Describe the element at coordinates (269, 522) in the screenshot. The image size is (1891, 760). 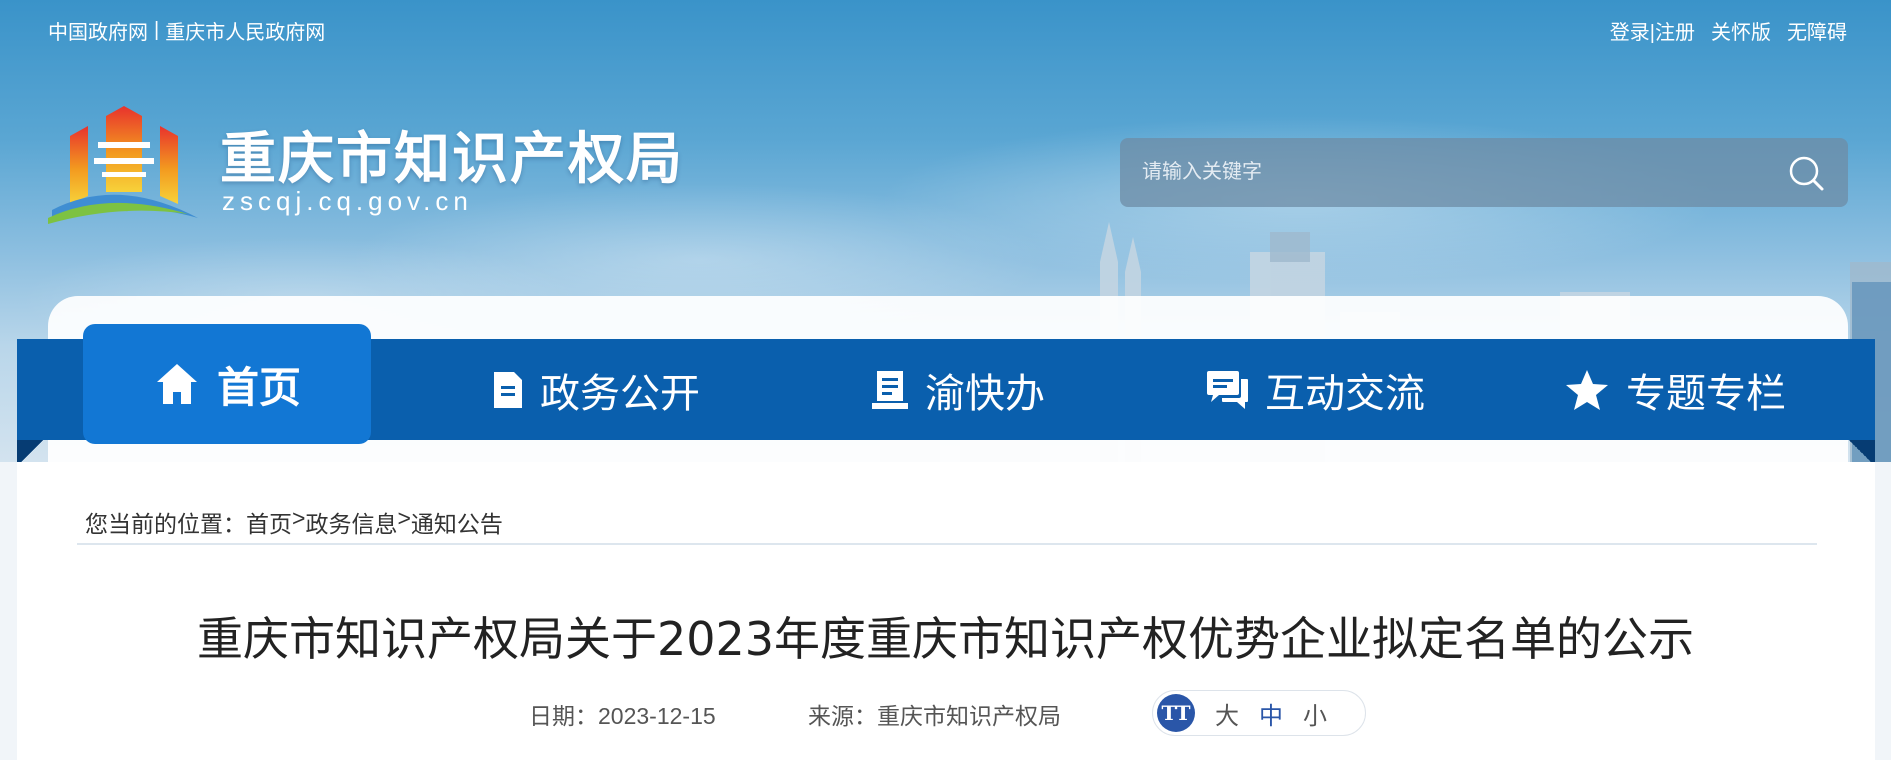
I see `breadcrumb-home: 首页` at that location.